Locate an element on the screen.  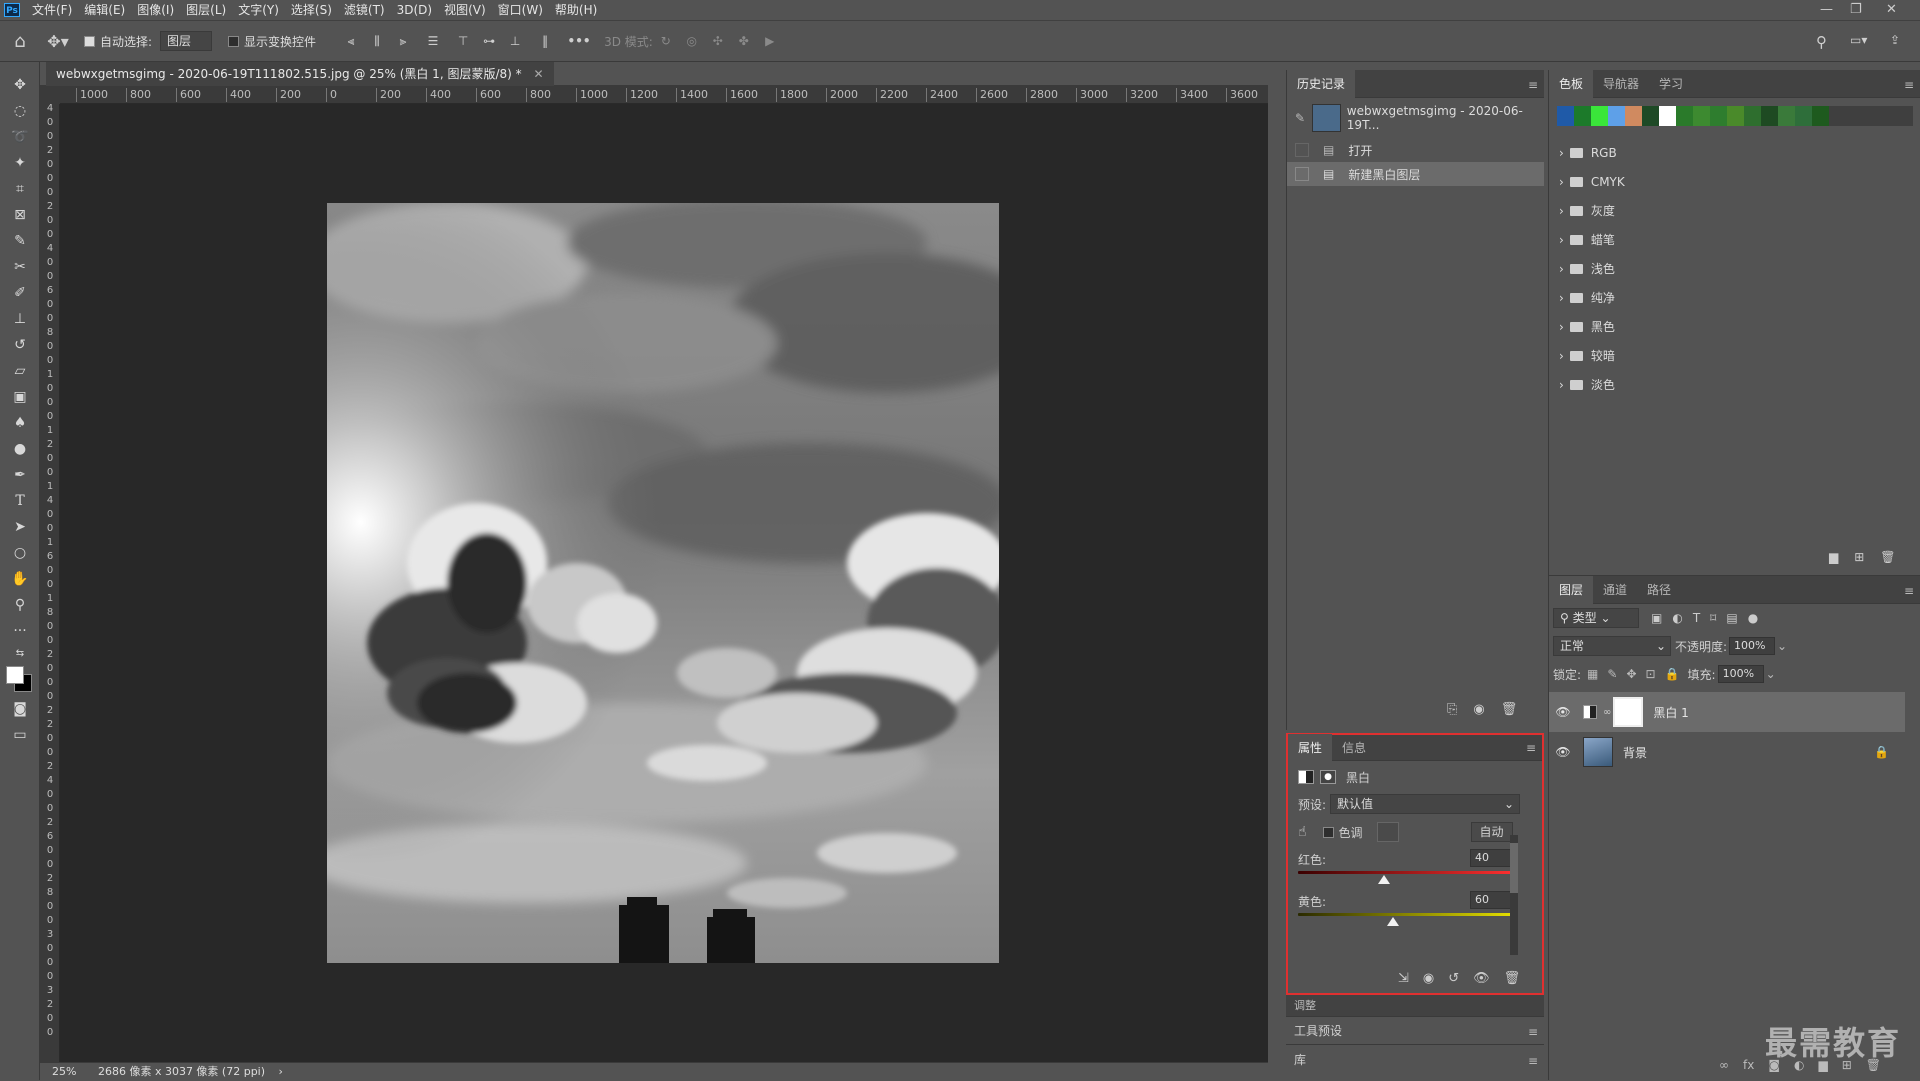
layer-name: 黑白 1 is located at coordinates (1670, 712).